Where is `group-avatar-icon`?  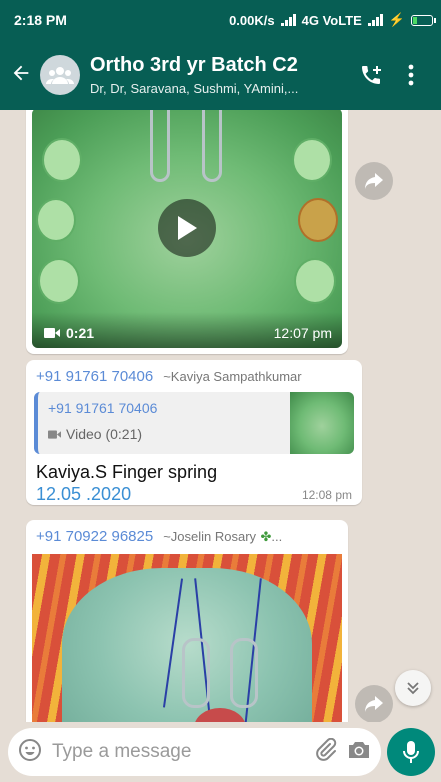
group-avatar-icon is located at coordinates (60, 75).